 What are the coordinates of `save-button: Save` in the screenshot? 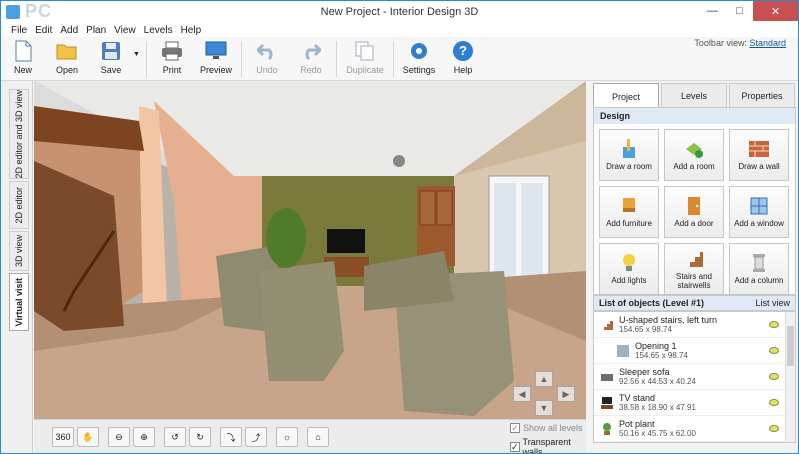 It's located at (111, 59).